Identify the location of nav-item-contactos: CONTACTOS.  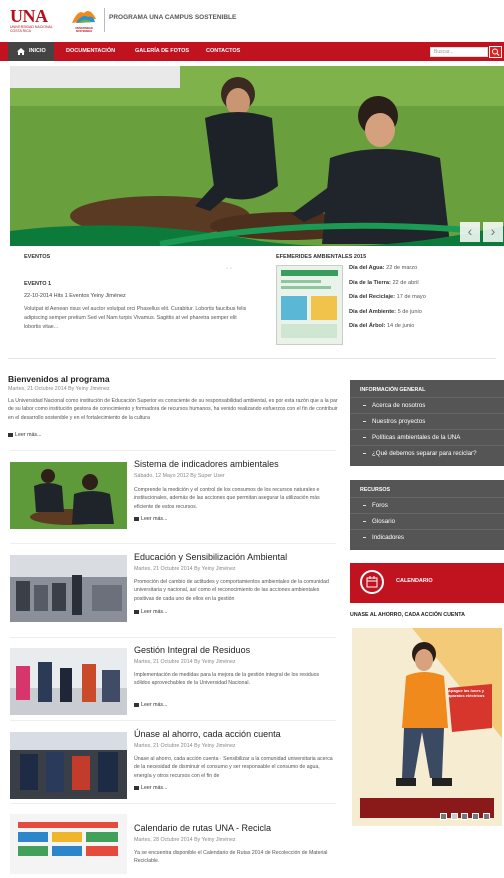
(223, 51).